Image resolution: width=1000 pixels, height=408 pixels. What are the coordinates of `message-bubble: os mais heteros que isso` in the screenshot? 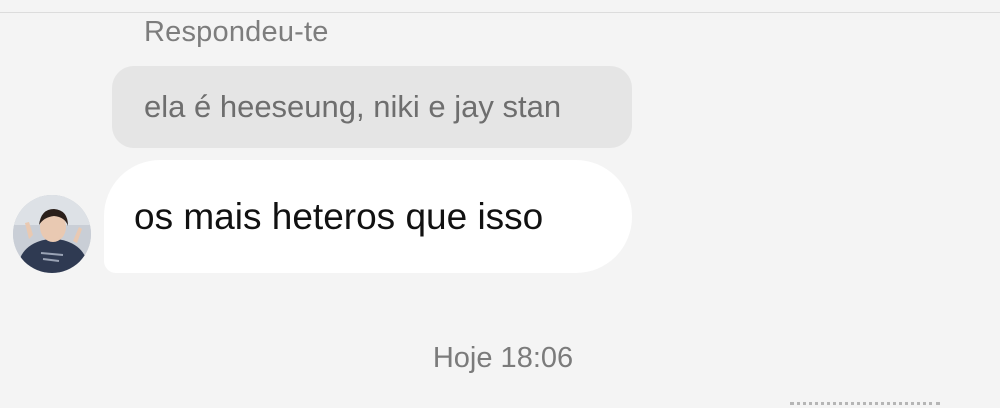 It's located at (368, 216).